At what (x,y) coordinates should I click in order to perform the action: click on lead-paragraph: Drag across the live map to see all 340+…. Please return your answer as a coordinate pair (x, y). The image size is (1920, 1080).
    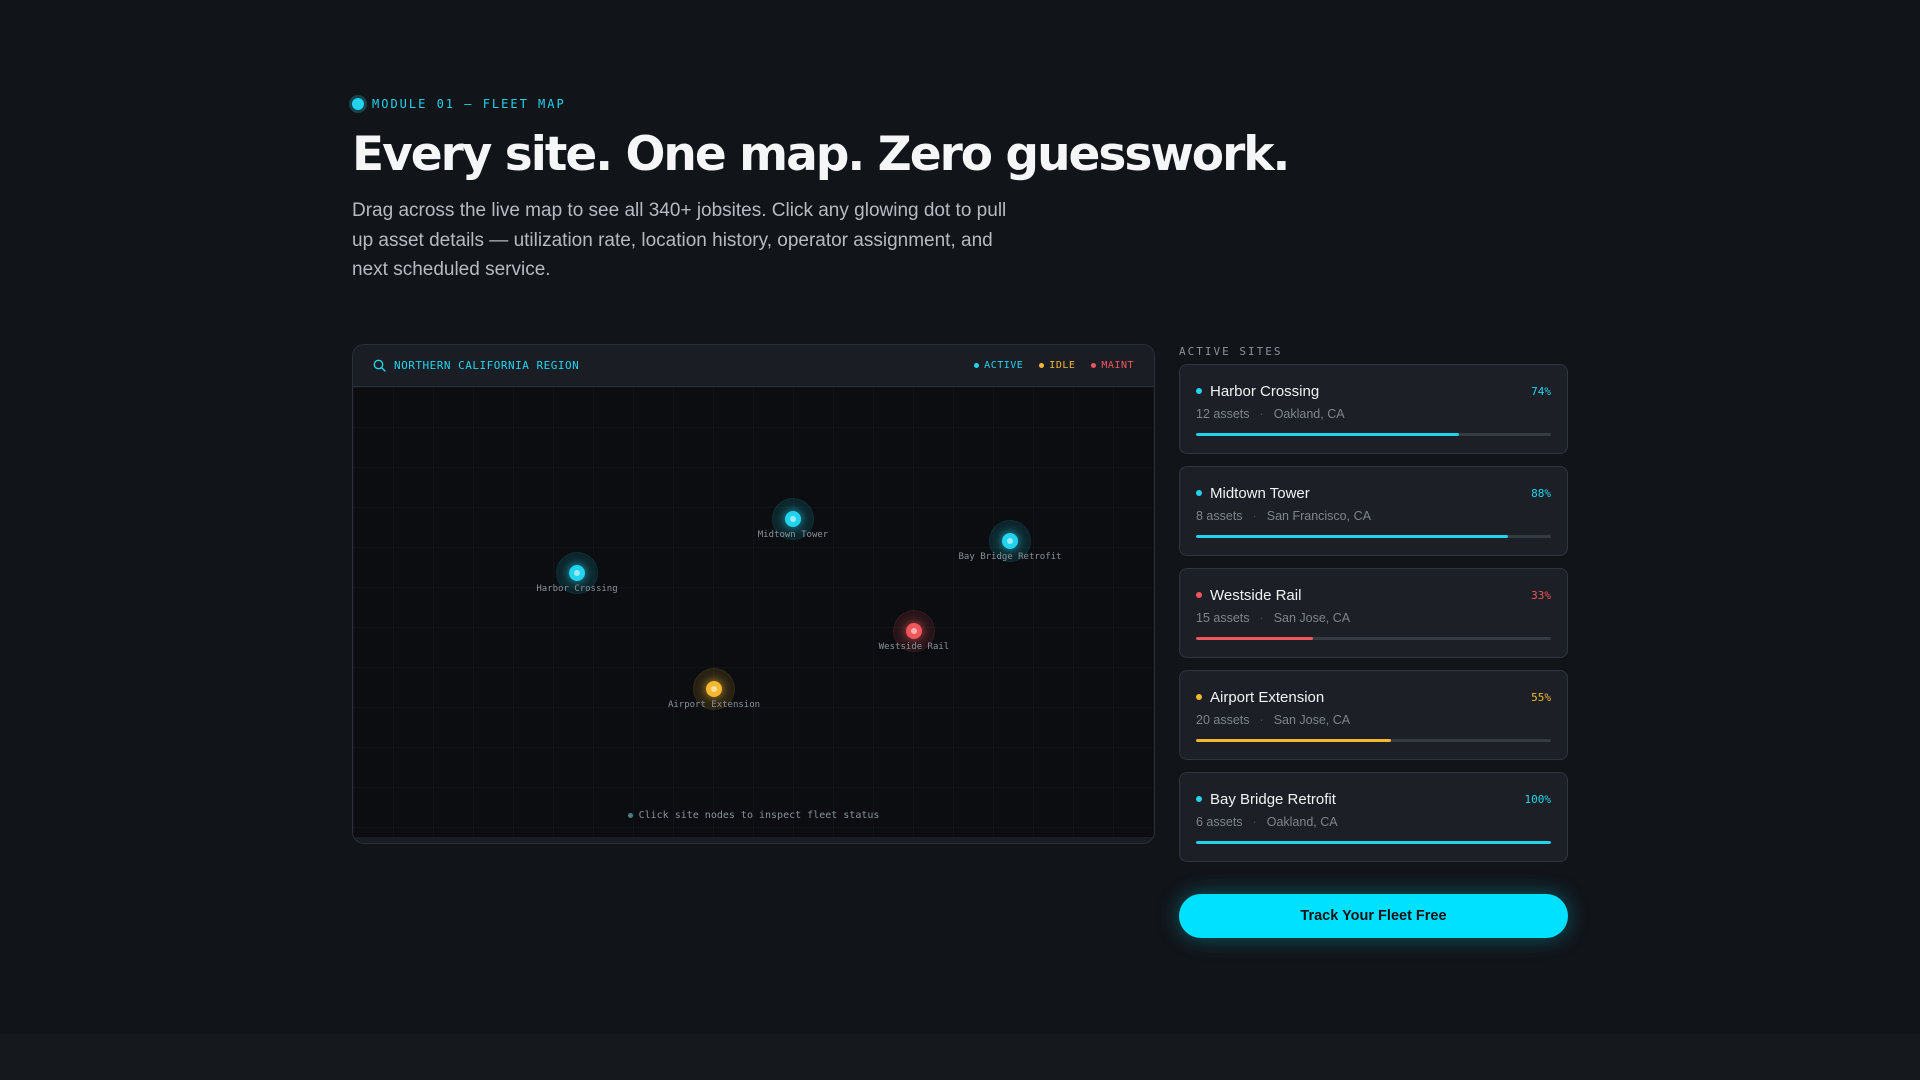
    Looking at the image, I should click on (679, 240).